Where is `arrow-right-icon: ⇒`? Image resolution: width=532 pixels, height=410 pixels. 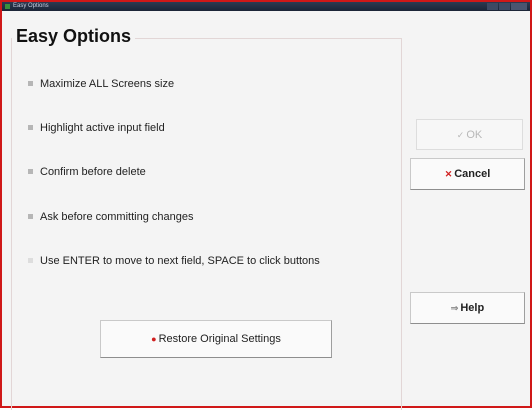
arrow-right-icon: ⇒ is located at coordinates (454, 308).